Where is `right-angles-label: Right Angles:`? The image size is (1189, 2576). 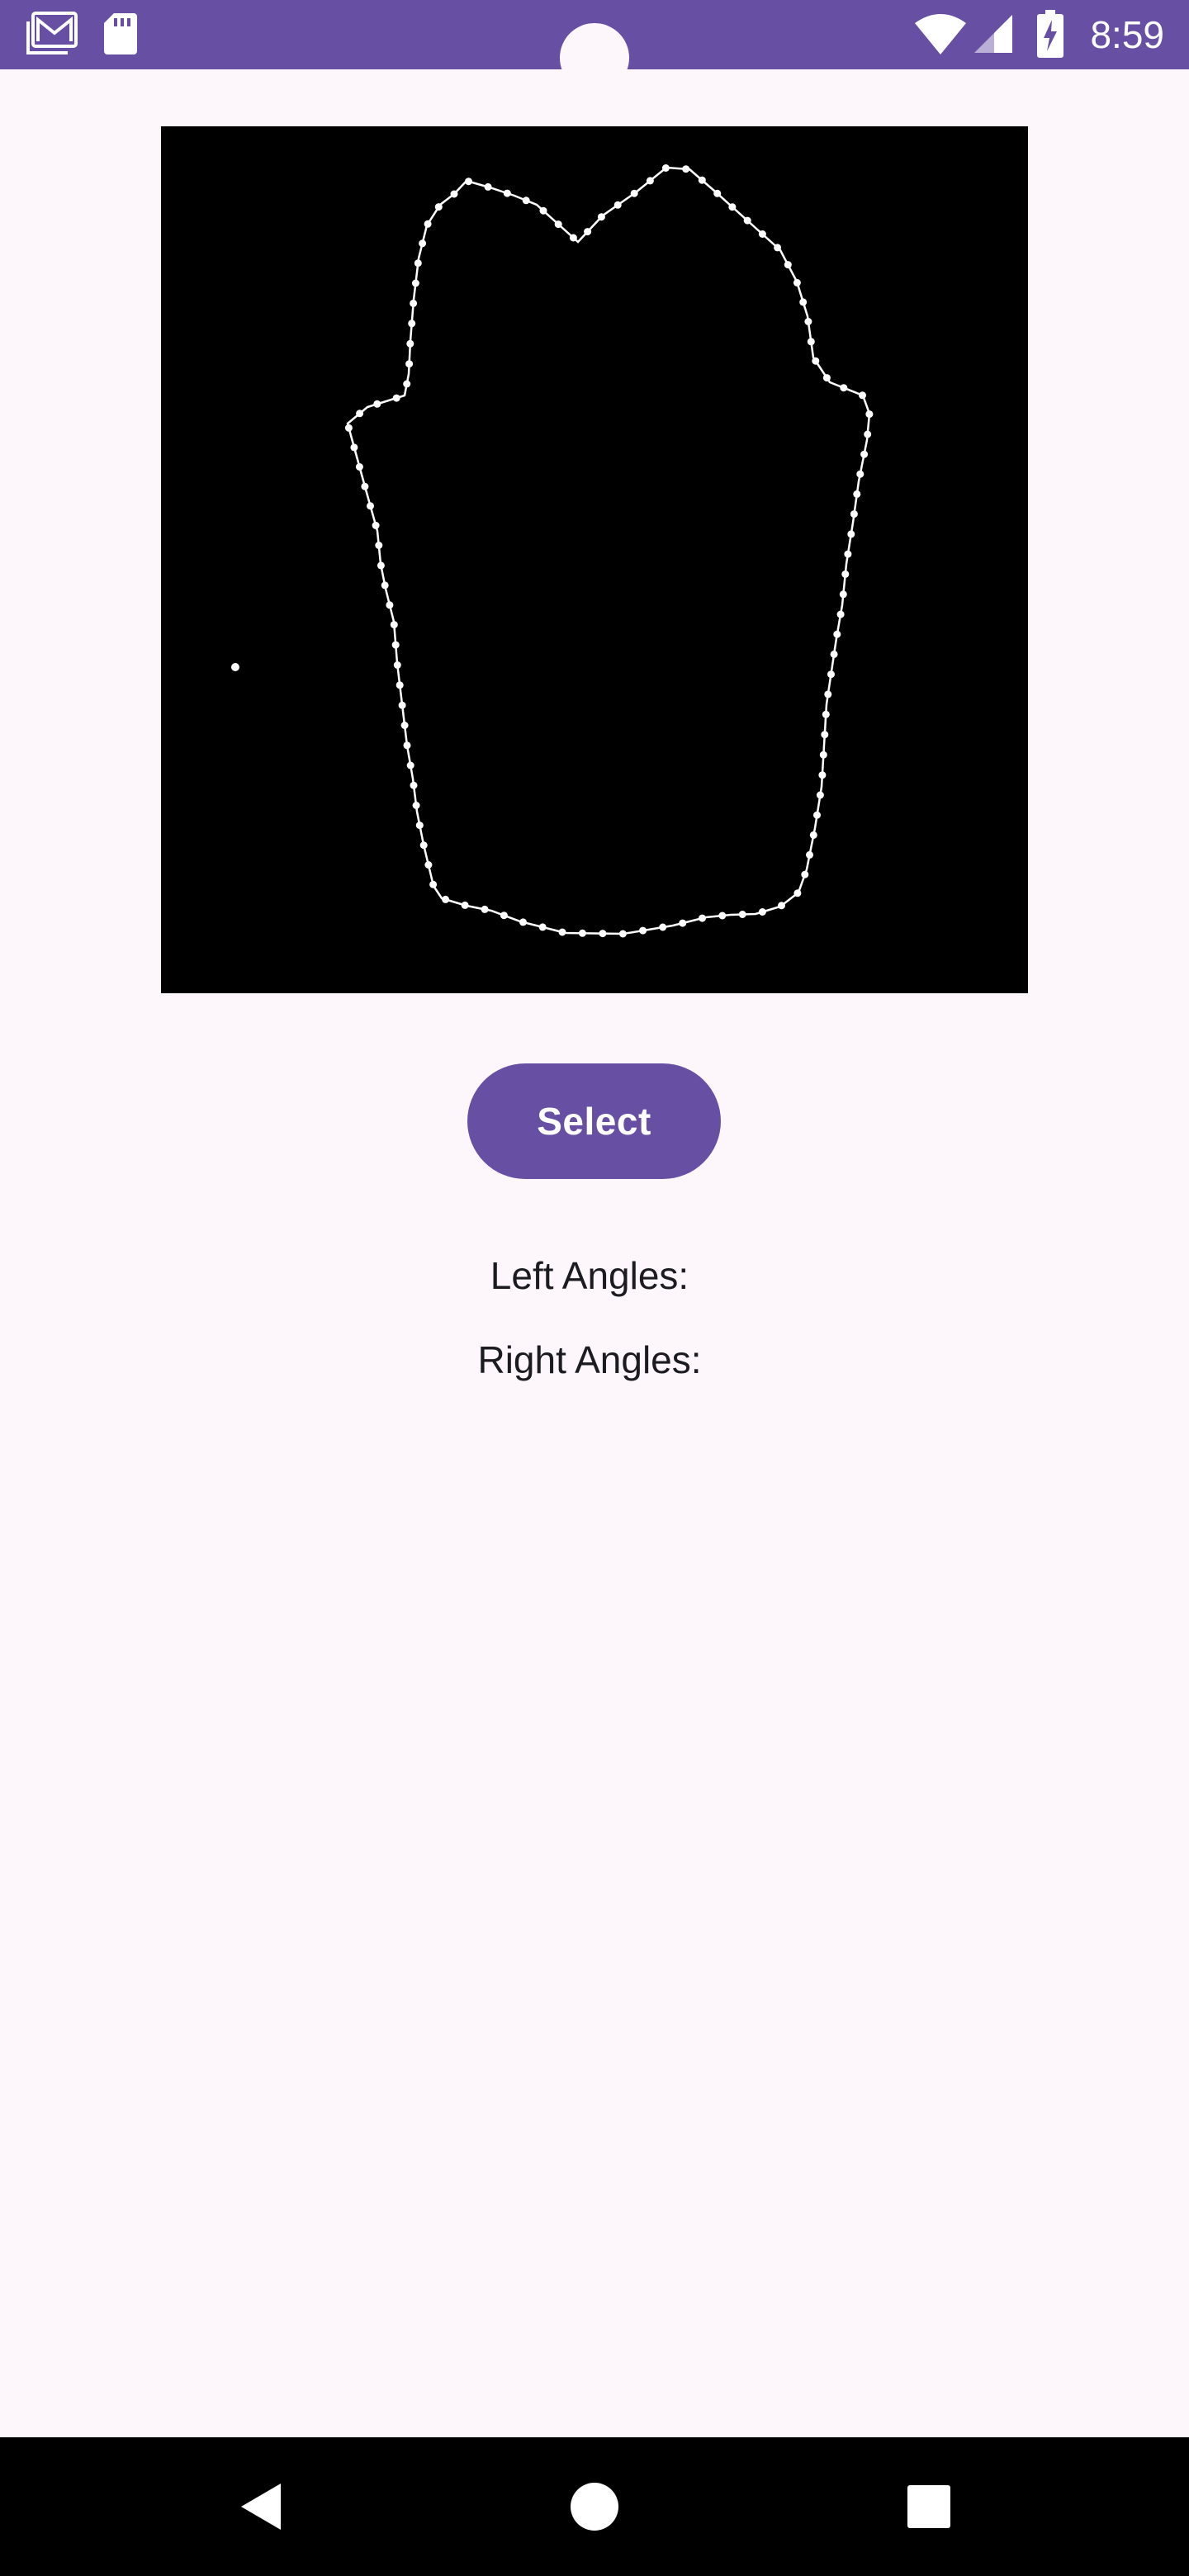 right-angles-label: Right Angles: is located at coordinates (589, 1359).